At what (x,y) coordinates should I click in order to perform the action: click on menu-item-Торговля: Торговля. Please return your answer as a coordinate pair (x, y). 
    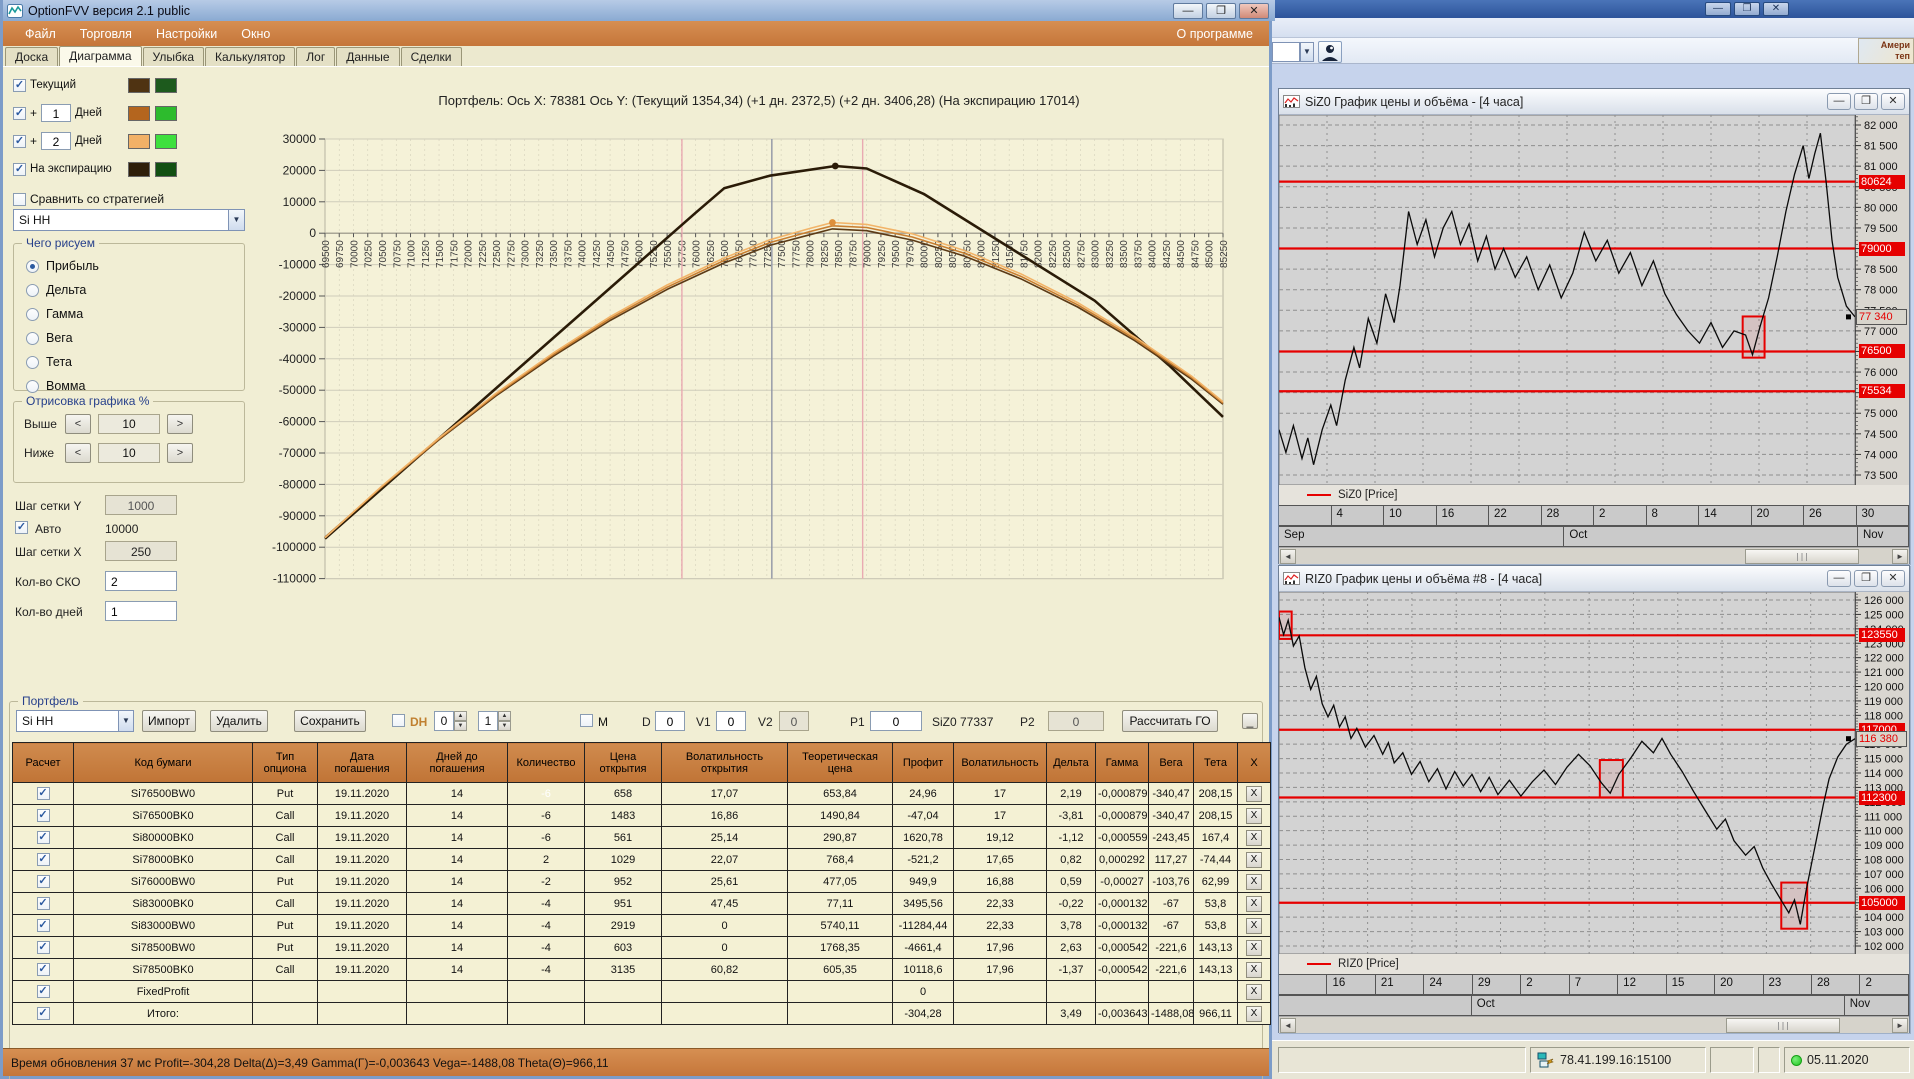
    Looking at the image, I should click on (106, 34).